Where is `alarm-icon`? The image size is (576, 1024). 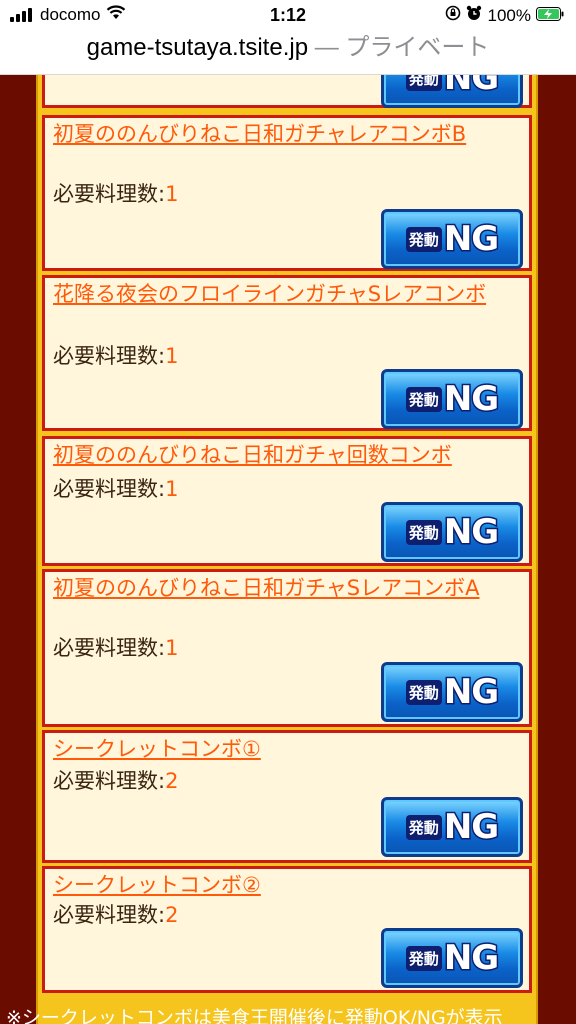
alarm-icon is located at coordinates (474, 15).